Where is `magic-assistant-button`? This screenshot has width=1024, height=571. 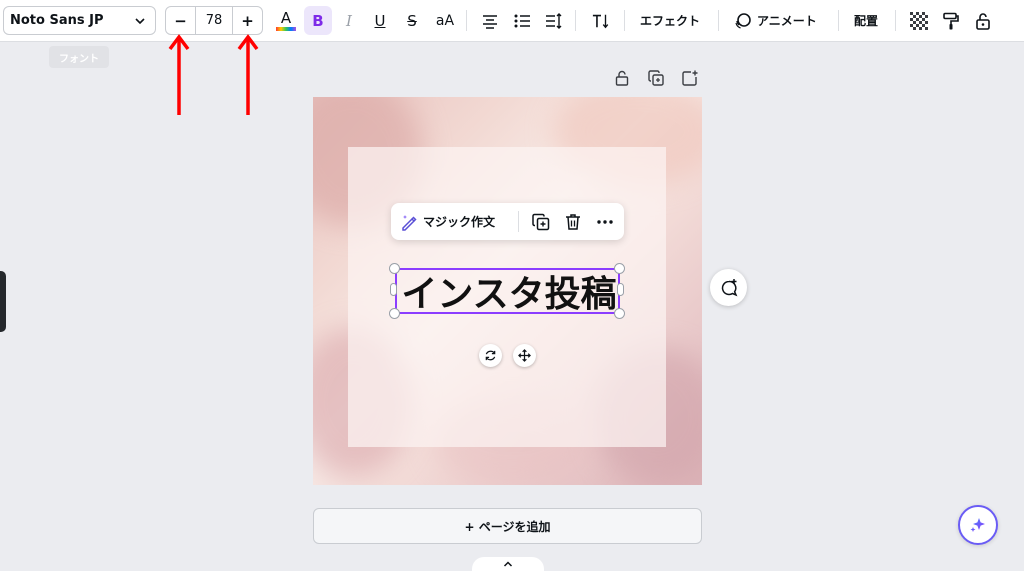
magic-assistant-button is located at coordinates (978, 525).